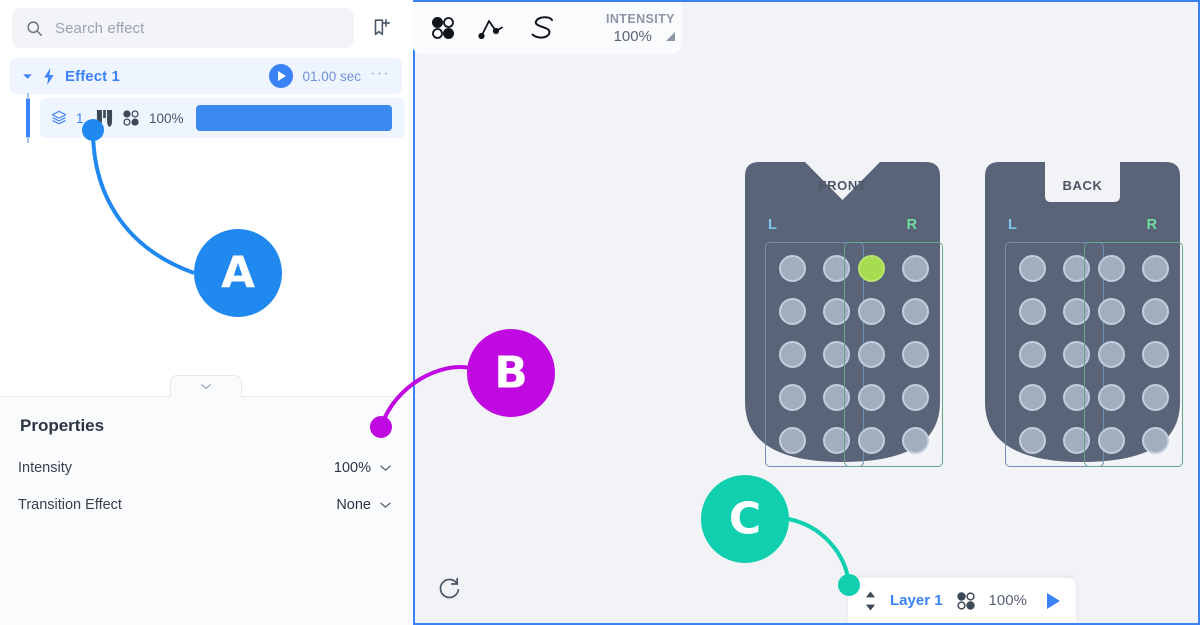  Describe the element at coordinates (166, 118) in the screenshot. I see `layer-intensity-value: 100%` at that location.